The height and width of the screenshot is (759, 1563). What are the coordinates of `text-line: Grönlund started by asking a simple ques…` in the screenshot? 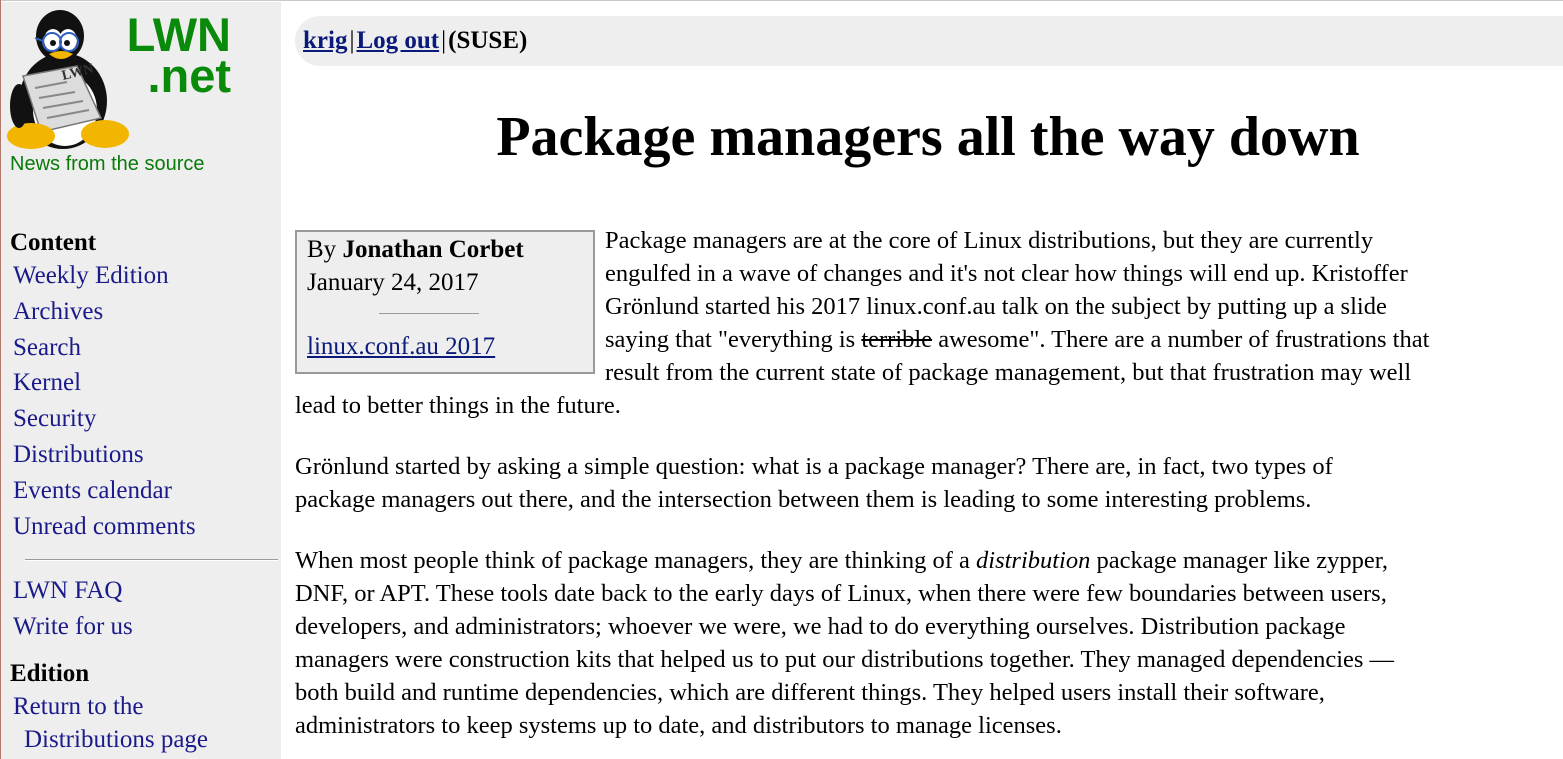 It's located at (814, 466).